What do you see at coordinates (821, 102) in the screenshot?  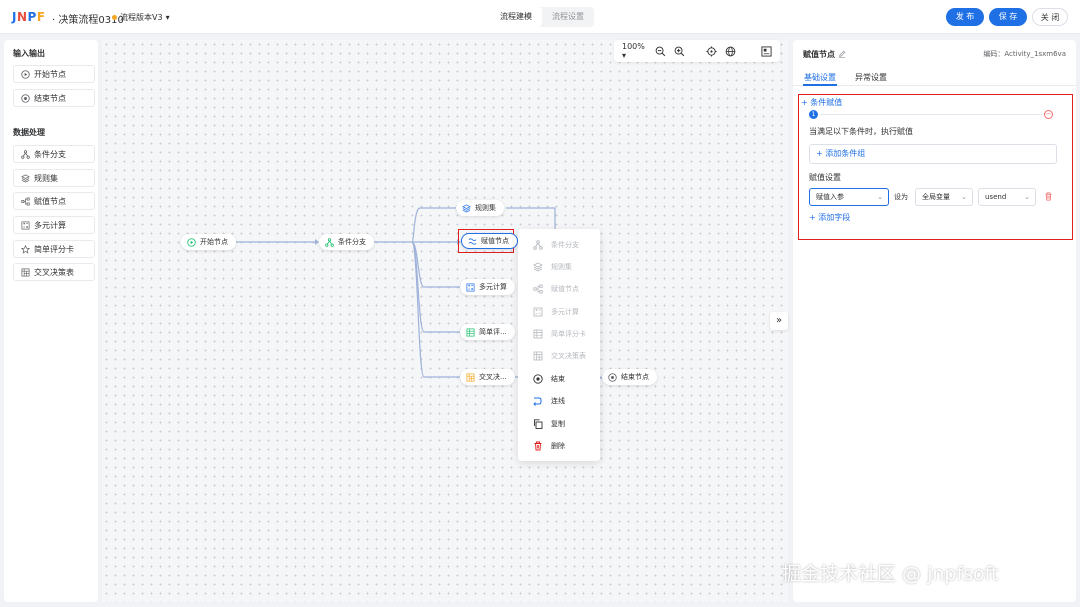 I see `add-condition-assign-button: + 条件赋值` at bounding box center [821, 102].